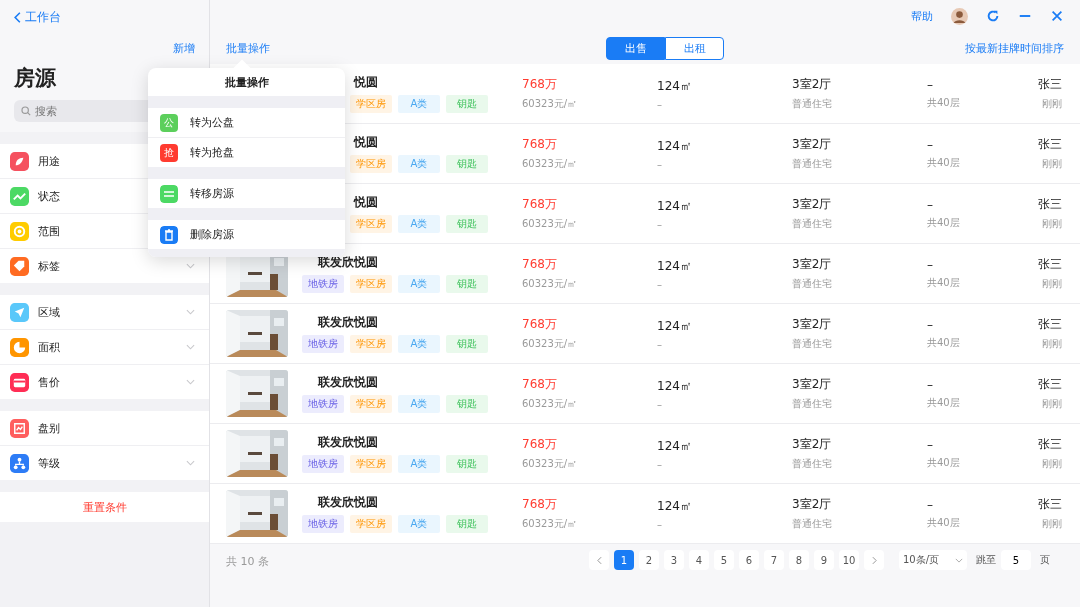 The width and height of the screenshot is (1080, 607). What do you see at coordinates (104, 312) in the screenshot?
I see `filter-item: 区域` at bounding box center [104, 312].